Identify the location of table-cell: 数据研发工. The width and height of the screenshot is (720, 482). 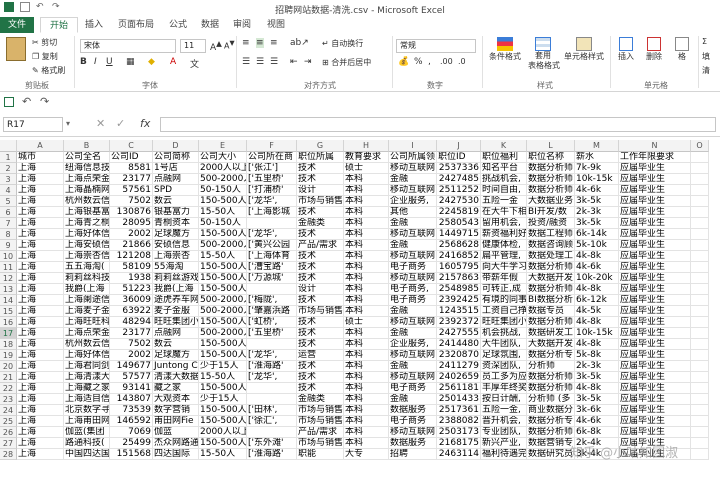
(551, 333).